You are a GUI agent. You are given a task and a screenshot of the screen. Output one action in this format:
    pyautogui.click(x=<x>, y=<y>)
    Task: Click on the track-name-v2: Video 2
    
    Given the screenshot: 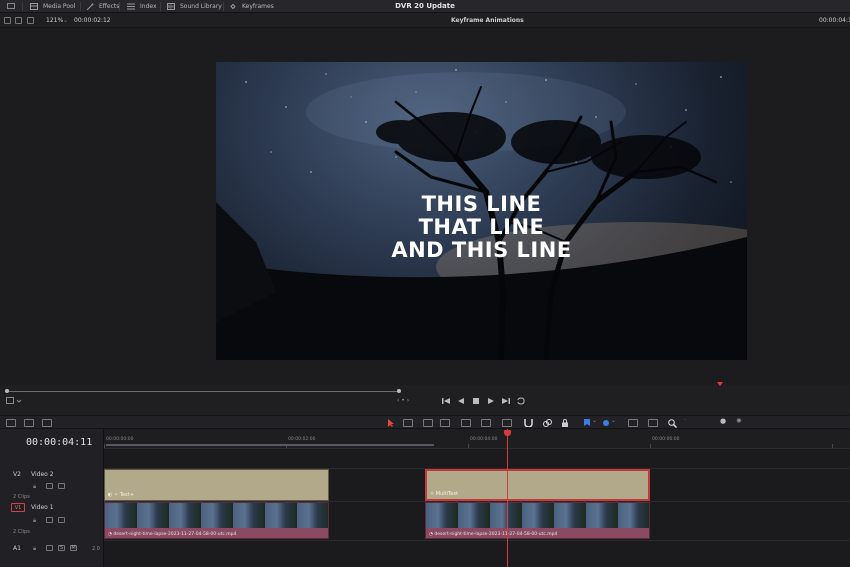 What is the action you would take?
    pyautogui.click(x=42, y=474)
    